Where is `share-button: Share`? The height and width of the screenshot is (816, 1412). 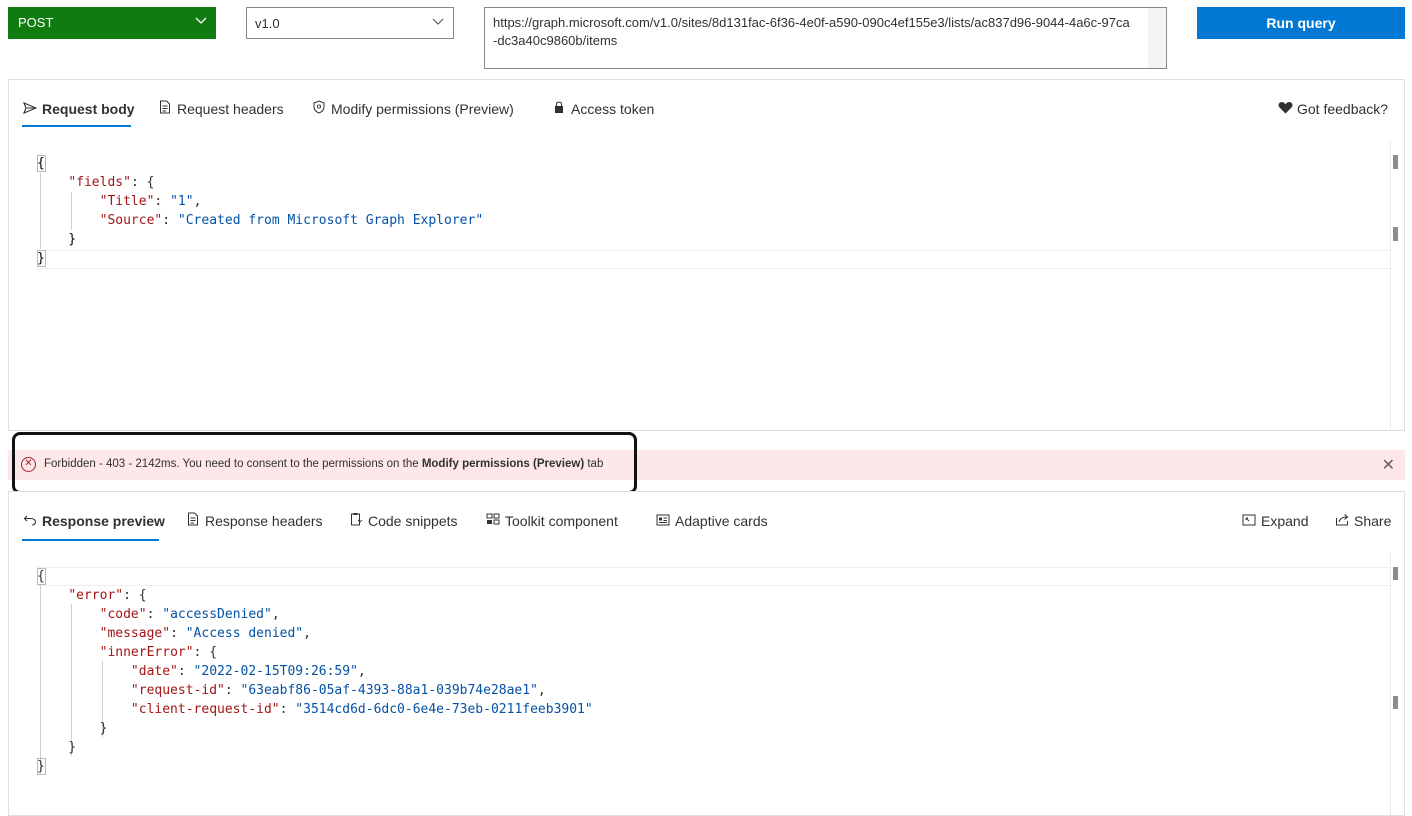
share-button: Share is located at coordinates (1362, 521).